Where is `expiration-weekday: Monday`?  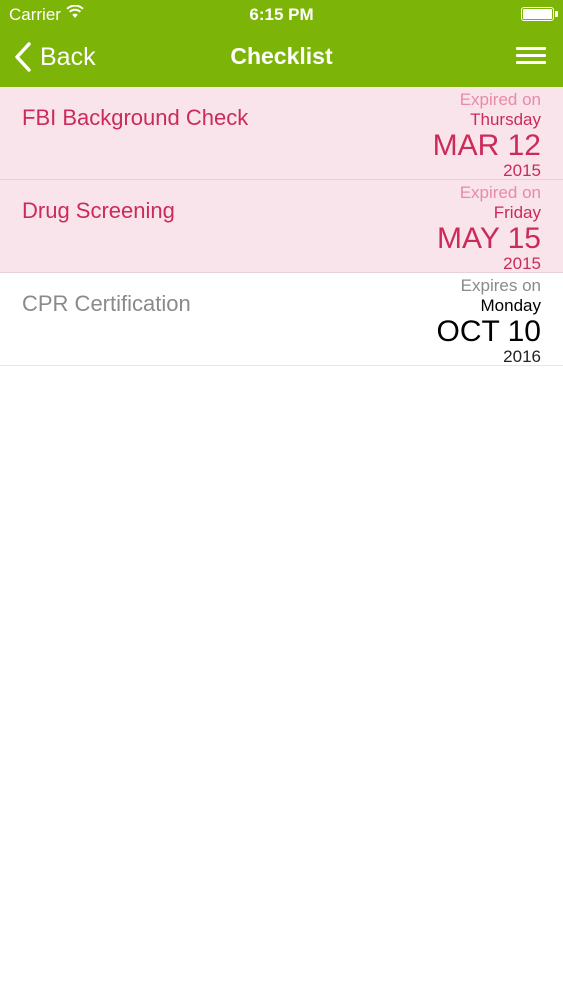
expiration-weekday: Monday is located at coordinates (510, 305).